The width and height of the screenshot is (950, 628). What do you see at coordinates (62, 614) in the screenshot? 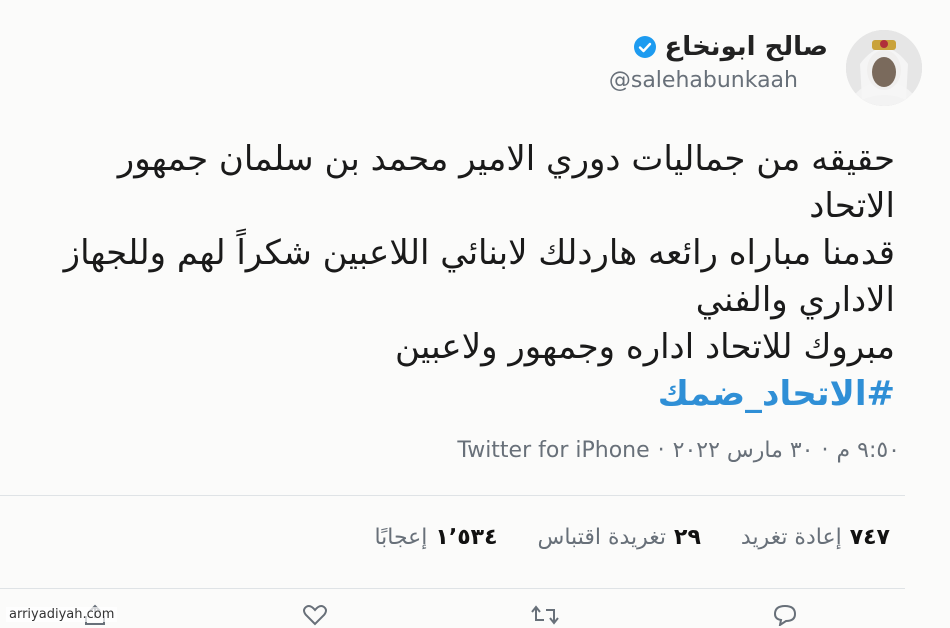
I see `watermark: arriyadiyah.com` at bounding box center [62, 614].